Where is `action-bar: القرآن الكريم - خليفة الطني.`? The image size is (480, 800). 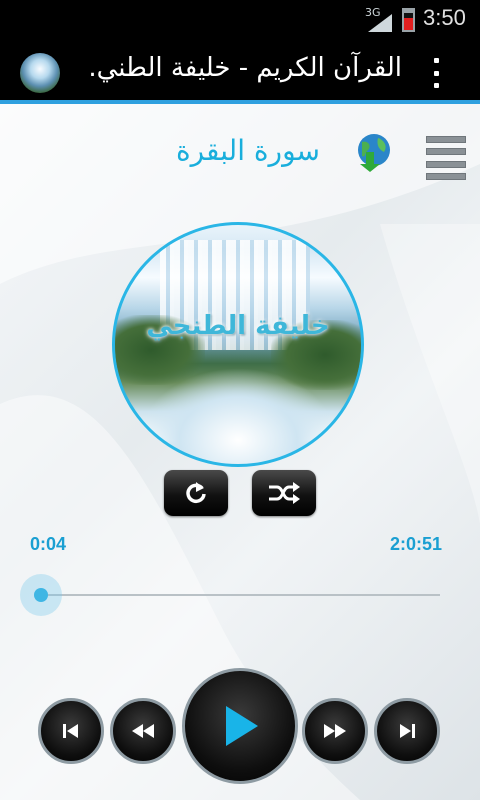
action-bar: القرآن الكريم - خليفة الطني. is located at coordinates (240, 71).